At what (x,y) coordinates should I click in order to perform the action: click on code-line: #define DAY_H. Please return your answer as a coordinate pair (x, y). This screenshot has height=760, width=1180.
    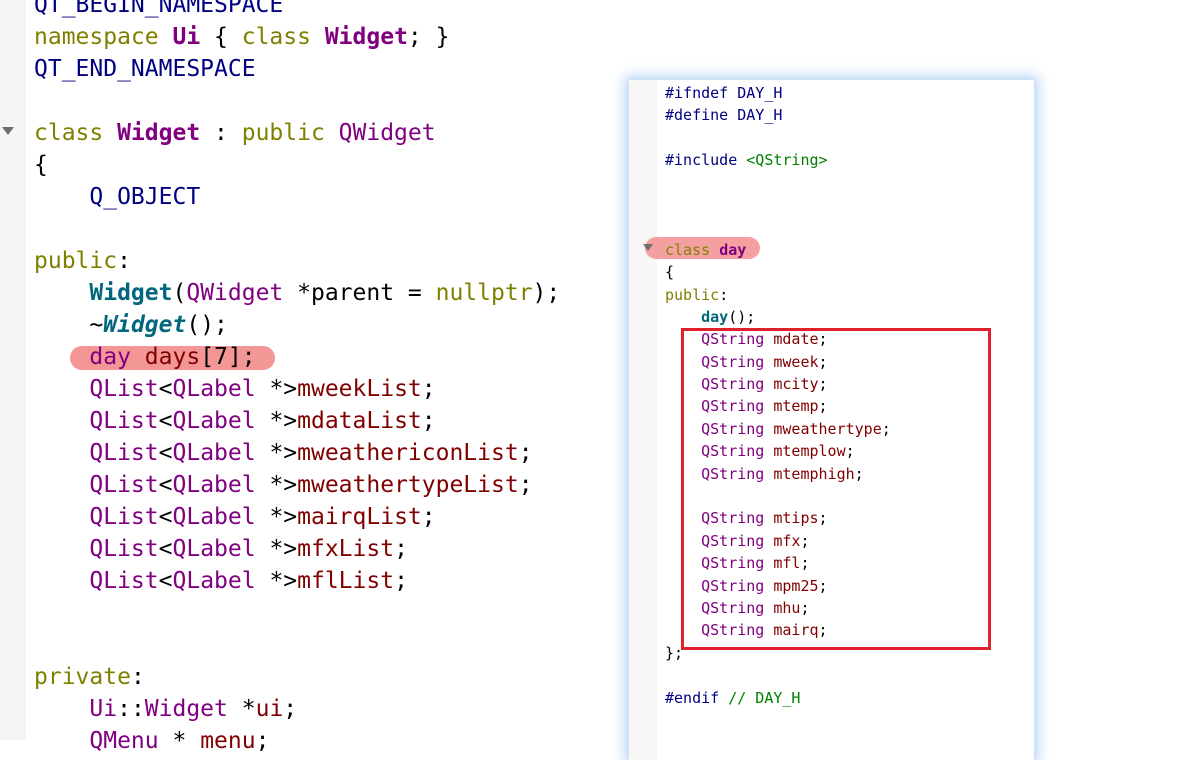
    Looking at the image, I should click on (778, 115).